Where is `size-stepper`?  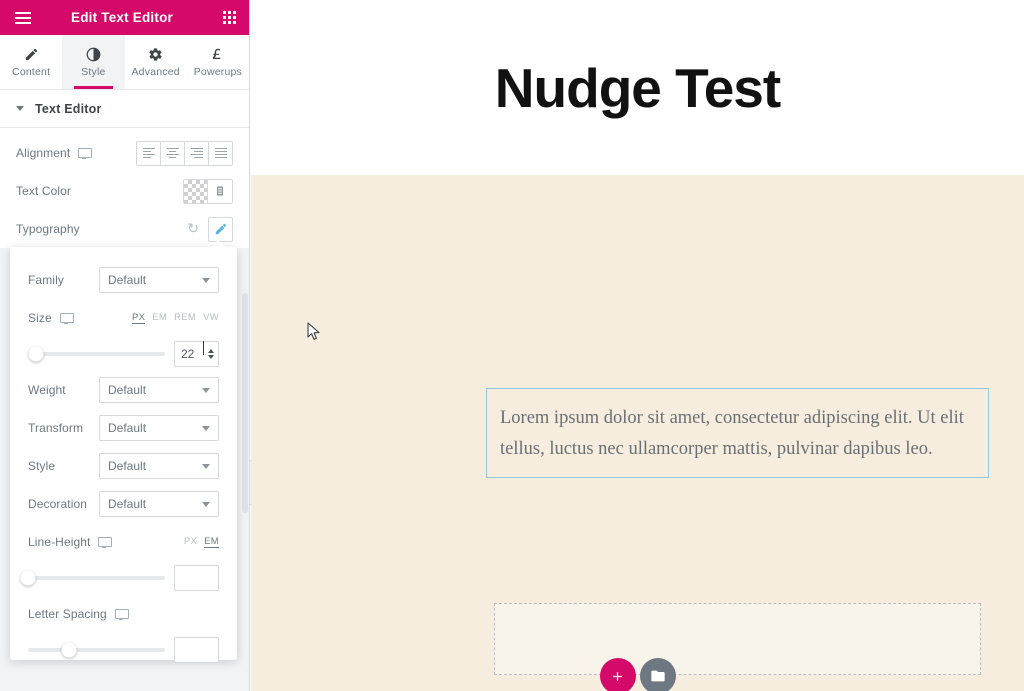 size-stepper is located at coordinates (211, 354).